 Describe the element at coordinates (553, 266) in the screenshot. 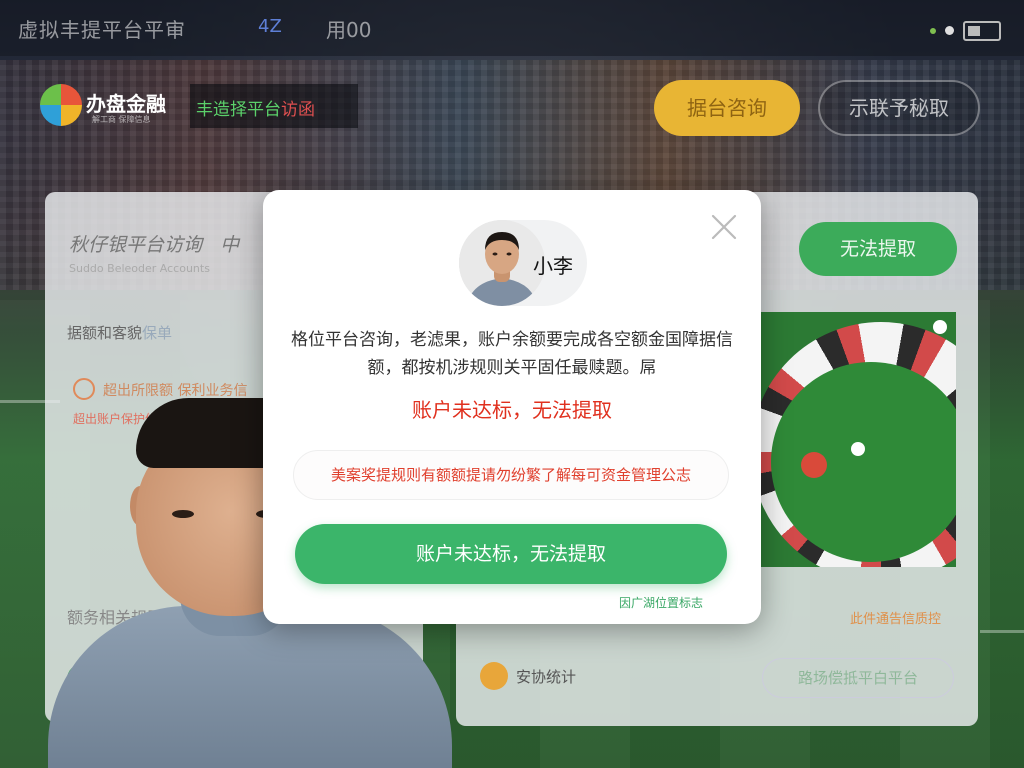

I see `agent-name: 小李` at that location.